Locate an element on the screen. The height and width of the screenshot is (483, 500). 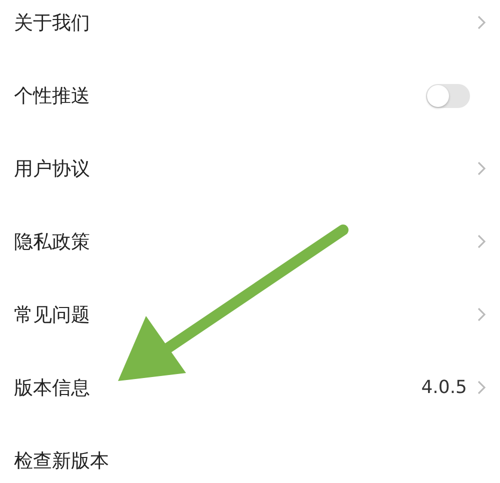
setting-label: 隐私政策 is located at coordinates (52, 242).